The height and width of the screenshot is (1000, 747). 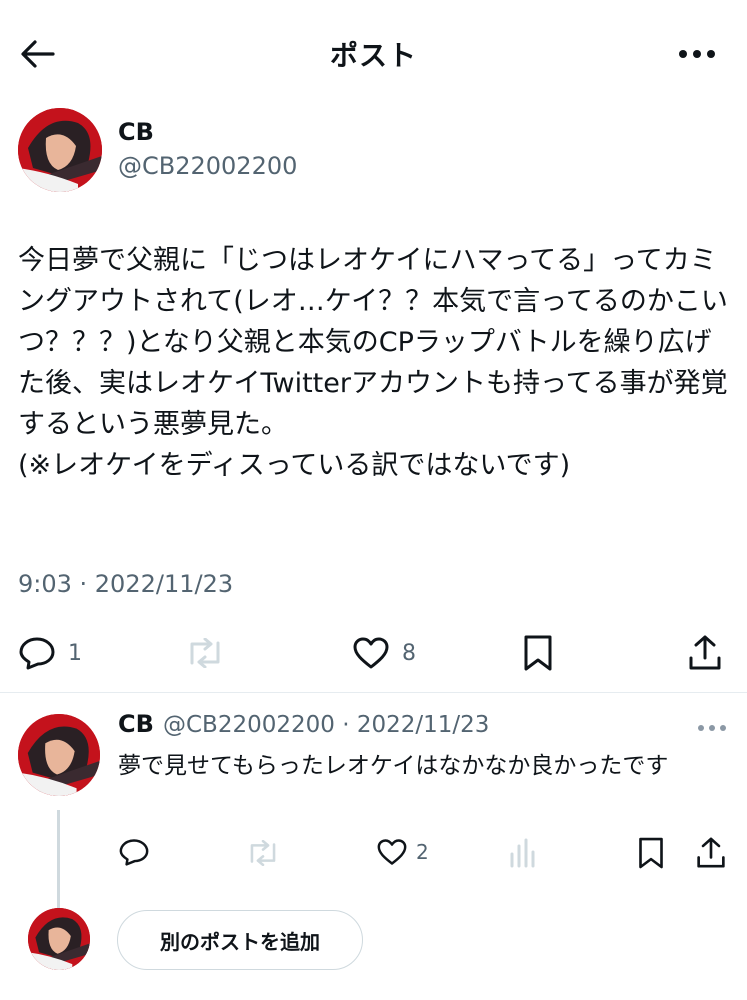 I want to click on reply-more-button, so click(x=712, y=726).